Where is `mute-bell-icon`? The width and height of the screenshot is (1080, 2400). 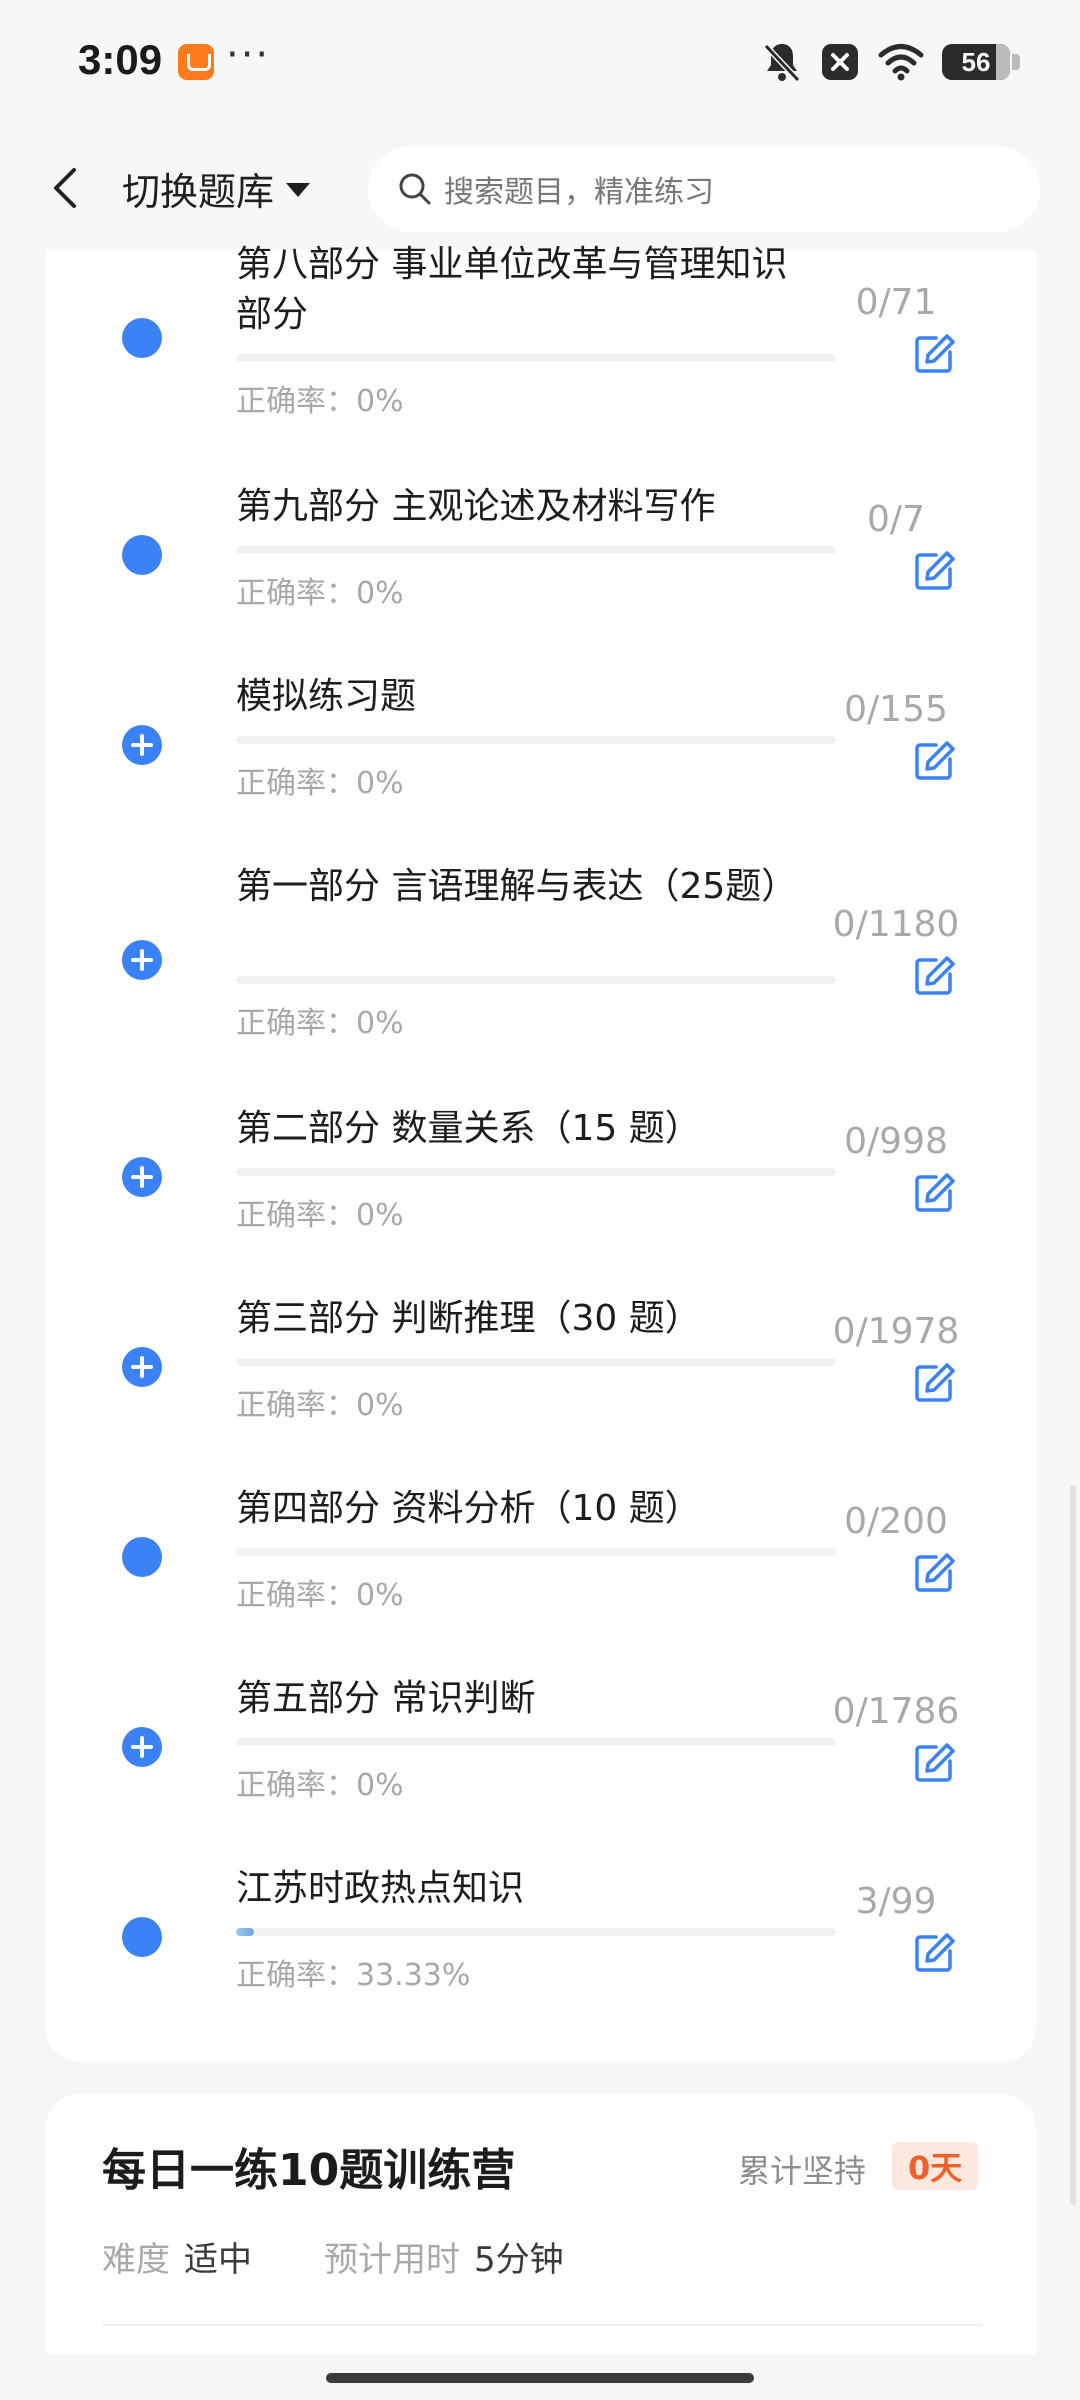 mute-bell-icon is located at coordinates (782, 63).